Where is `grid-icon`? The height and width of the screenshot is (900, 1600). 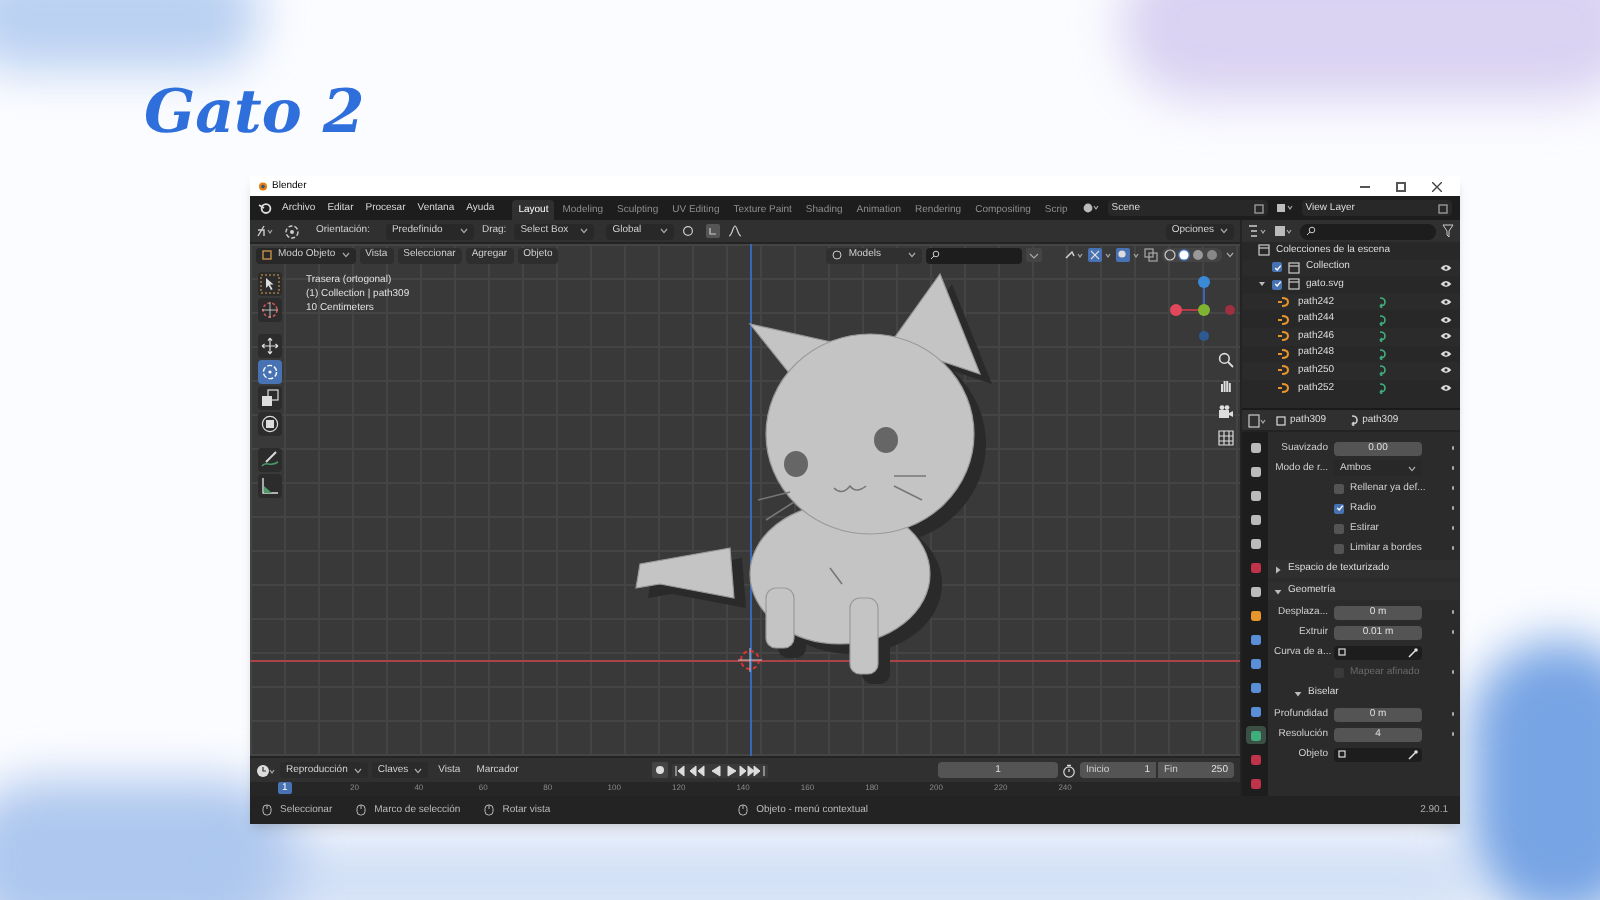
grid-icon is located at coordinates (1226, 438).